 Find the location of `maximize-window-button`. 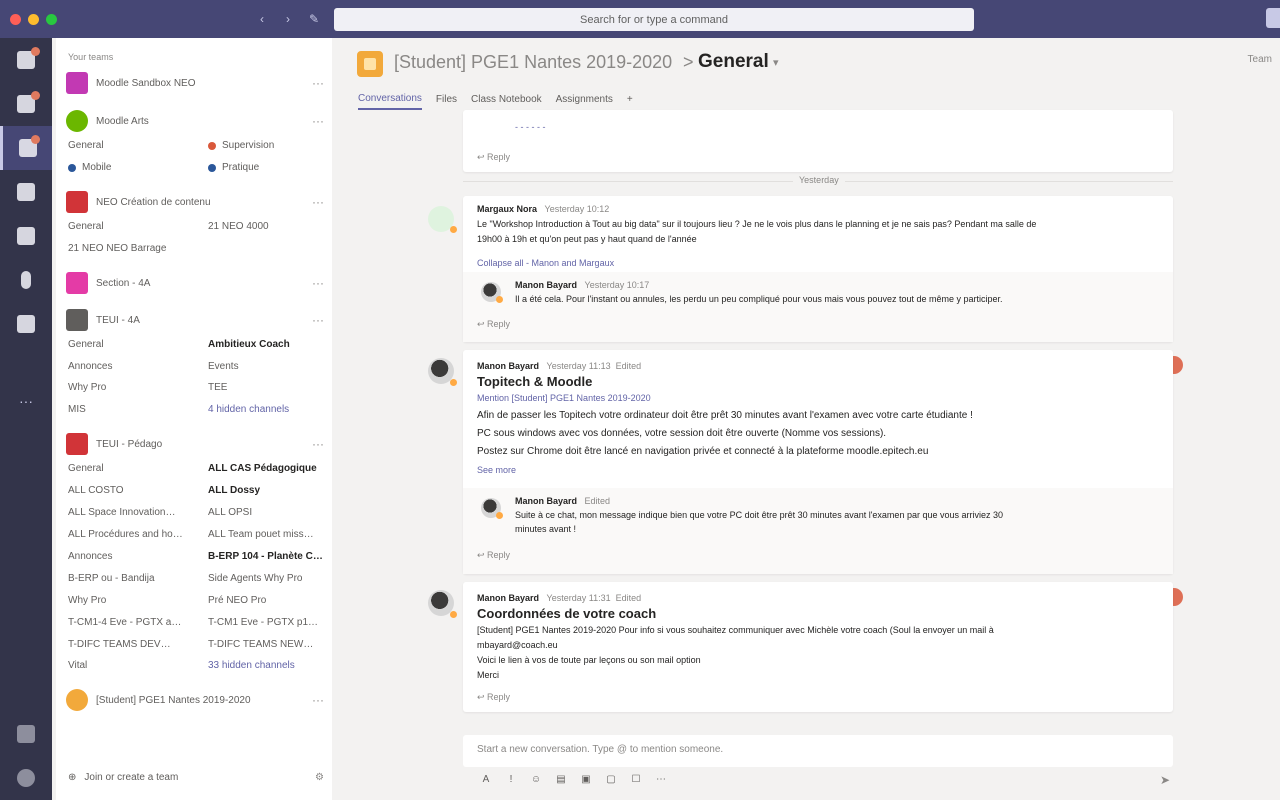

maximize-window-button is located at coordinates (51, 19).